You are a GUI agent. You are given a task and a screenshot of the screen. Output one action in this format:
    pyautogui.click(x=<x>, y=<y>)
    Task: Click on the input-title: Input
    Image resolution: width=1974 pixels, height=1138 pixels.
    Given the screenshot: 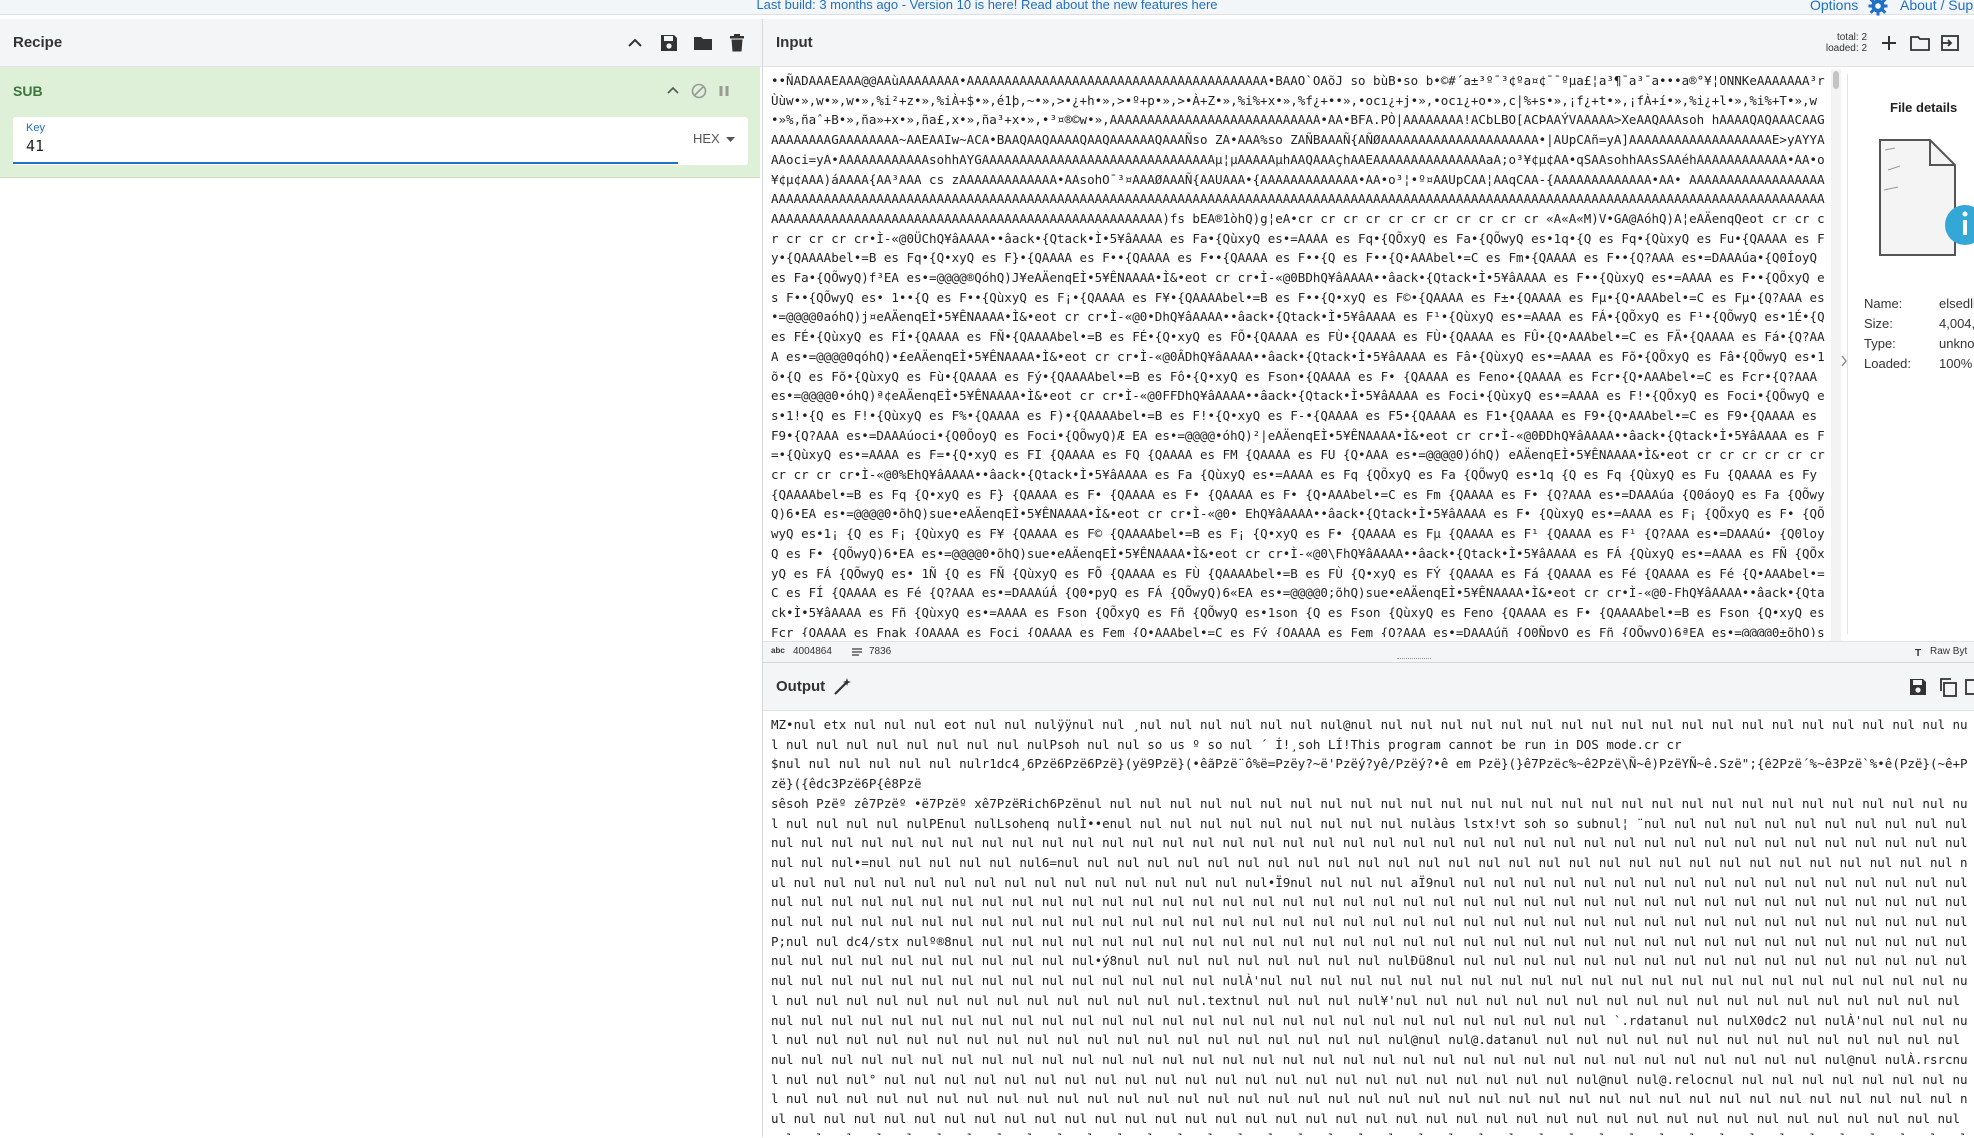 What is the action you would take?
    pyautogui.click(x=794, y=42)
    